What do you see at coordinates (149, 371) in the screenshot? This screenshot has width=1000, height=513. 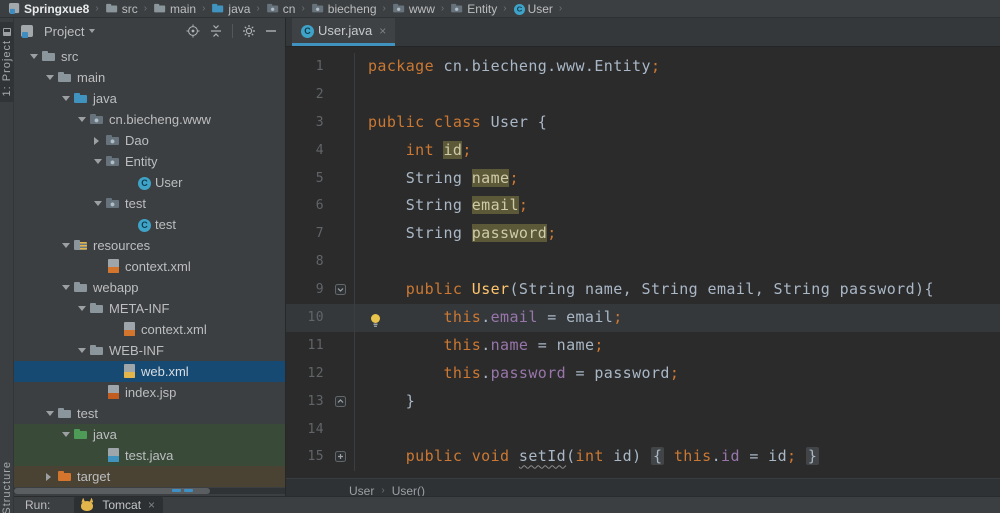 I see `tree-item-web.xml: web.xml` at bounding box center [149, 371].